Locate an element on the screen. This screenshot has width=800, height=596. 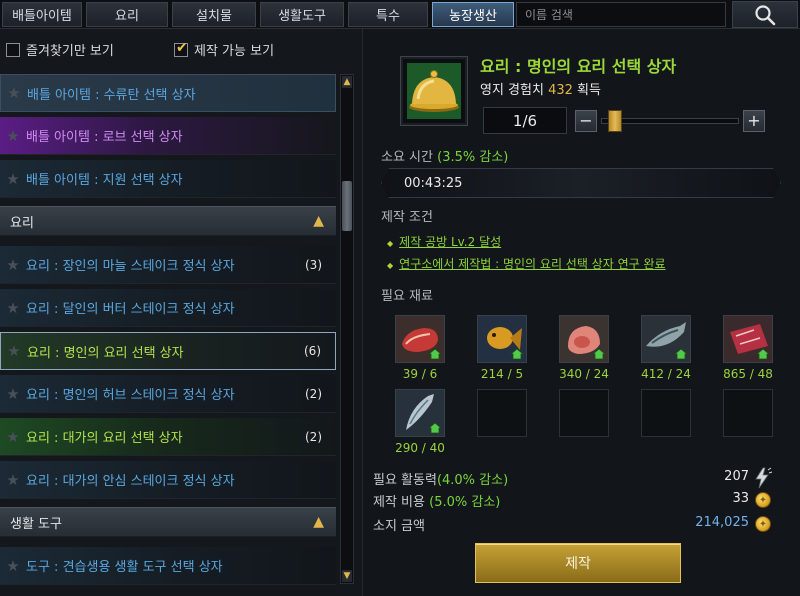
craftable-filter: 제작 가능 보기 is located at coordinates (224, 49).